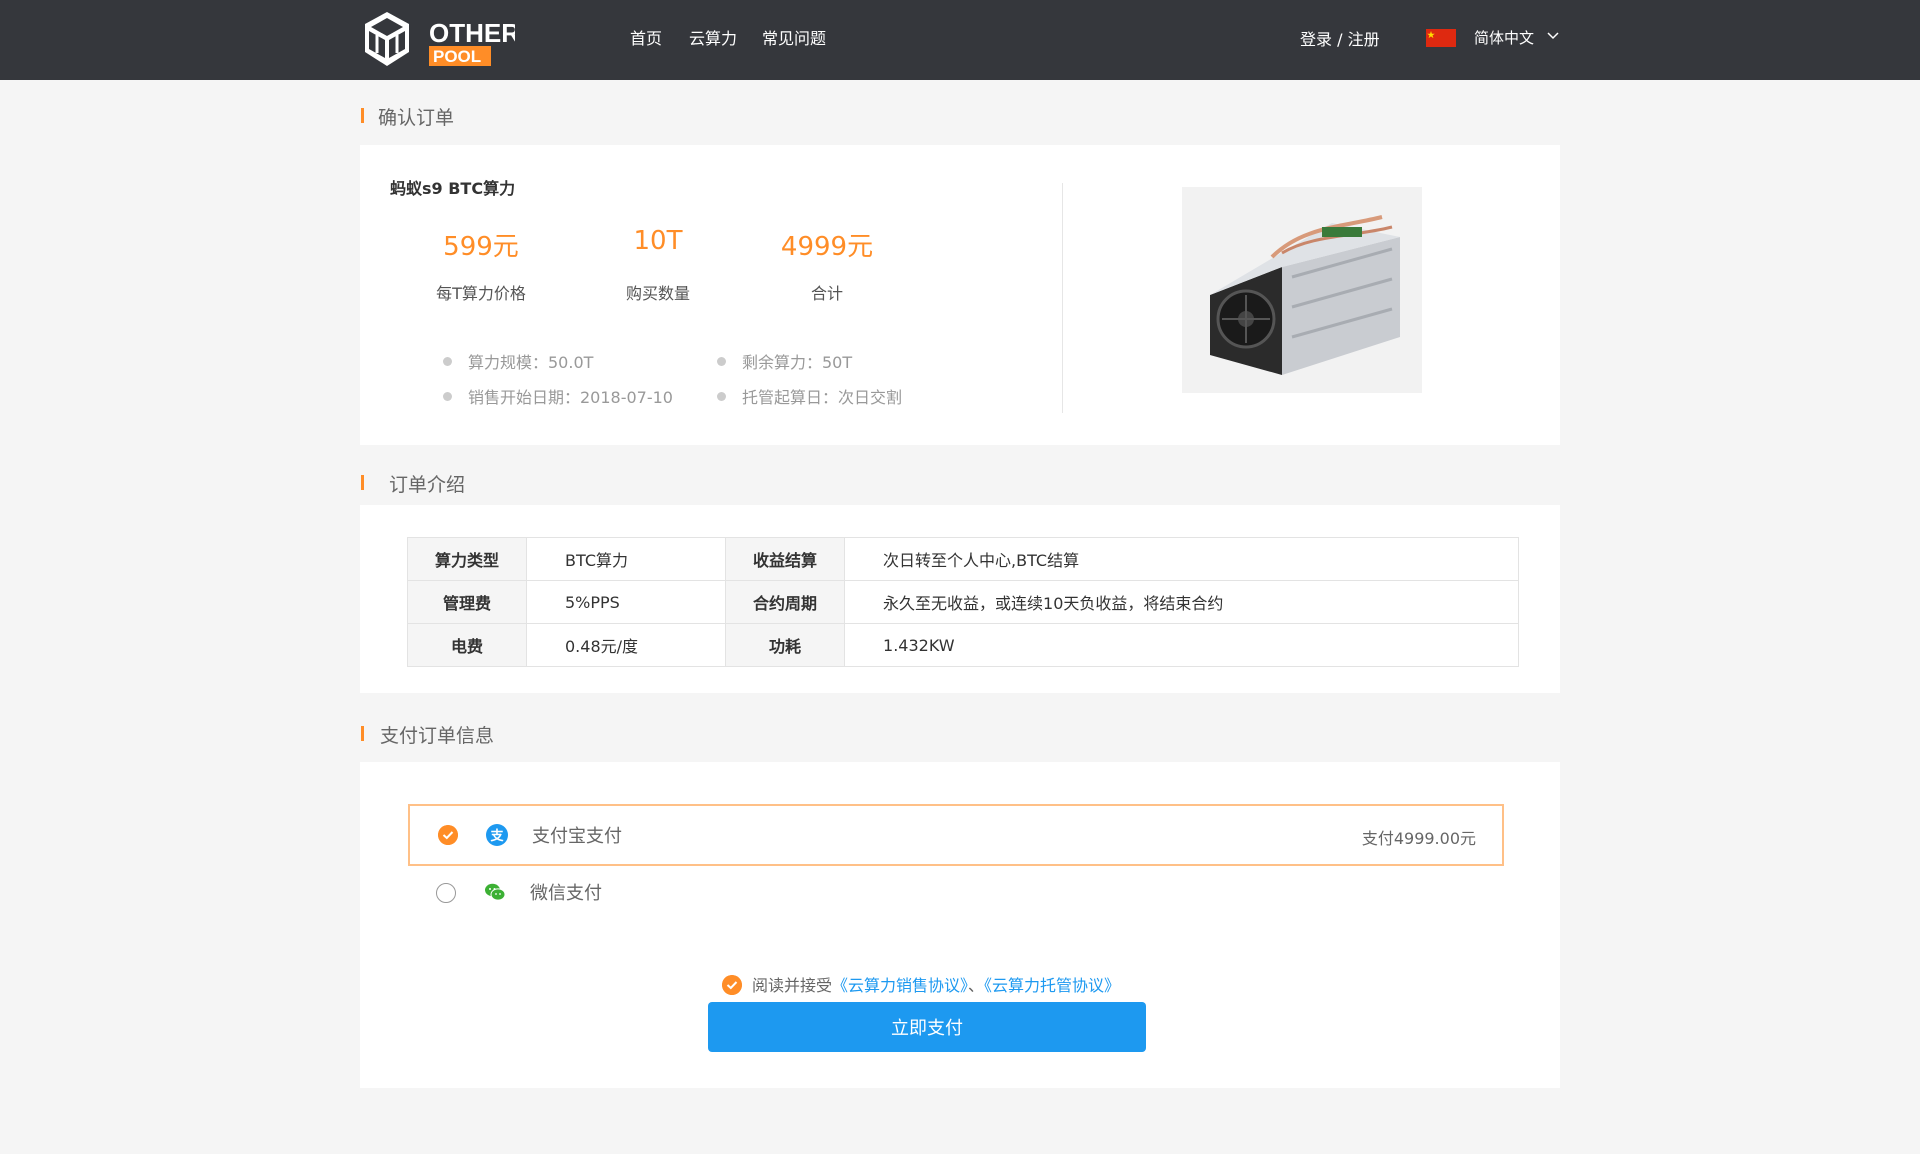 The image size is (1920, 1154). I want to click on agree-prefix: 阅读并接受, so click(792, 985).